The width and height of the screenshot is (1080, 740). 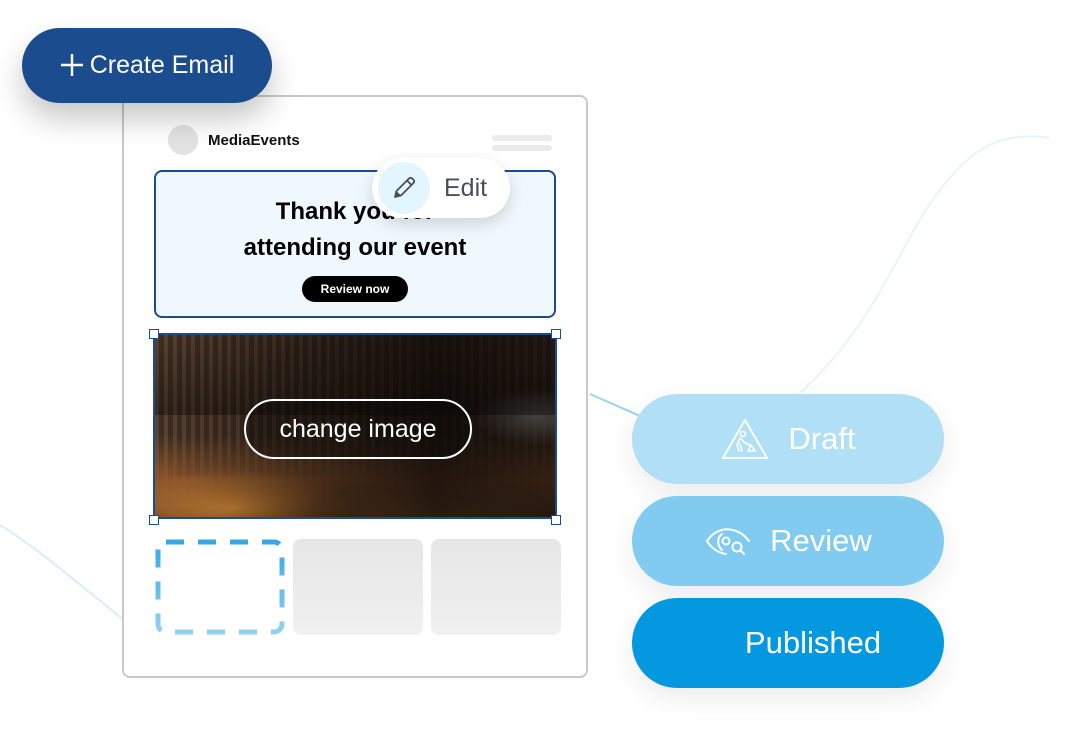 I want to click on resize-handle-bottom-left, so click(x=154, y=520).